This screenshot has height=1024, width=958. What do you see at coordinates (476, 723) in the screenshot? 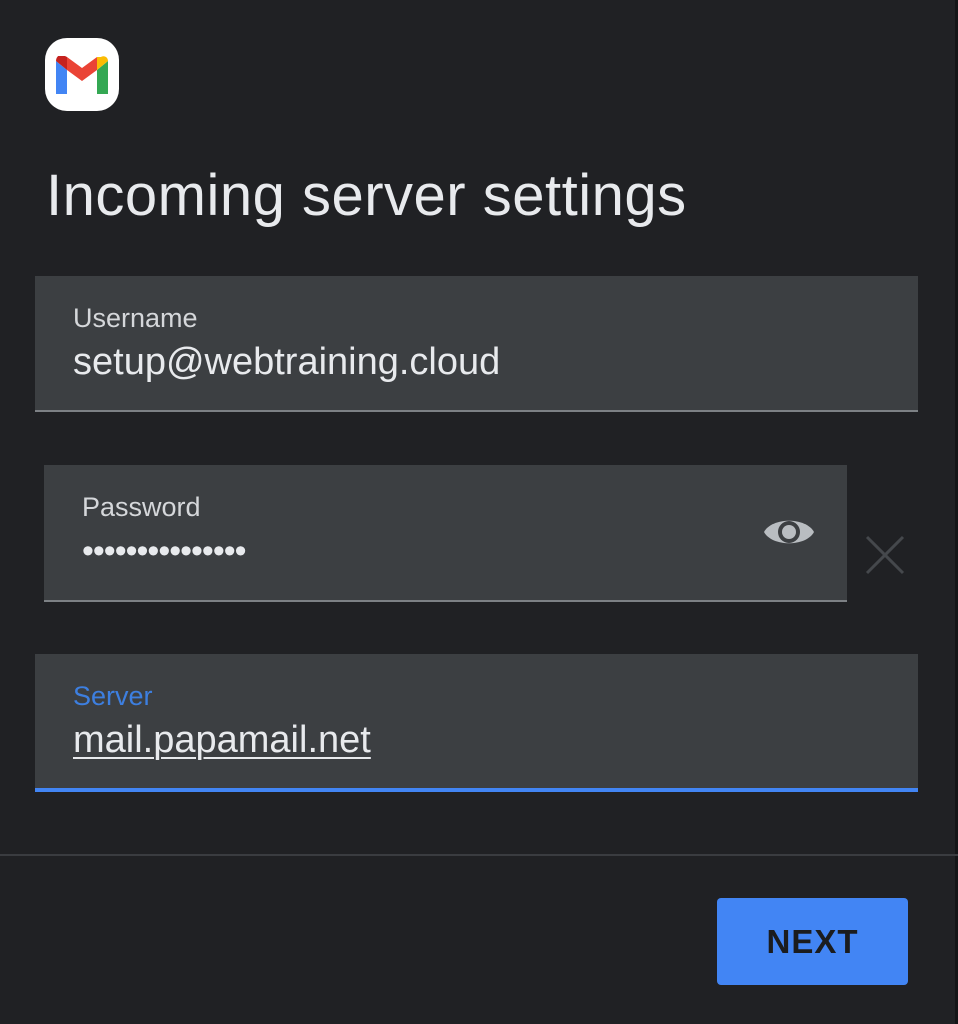
I see `server-field: Server mail.papamail.net` at bounding box center [476, 723].